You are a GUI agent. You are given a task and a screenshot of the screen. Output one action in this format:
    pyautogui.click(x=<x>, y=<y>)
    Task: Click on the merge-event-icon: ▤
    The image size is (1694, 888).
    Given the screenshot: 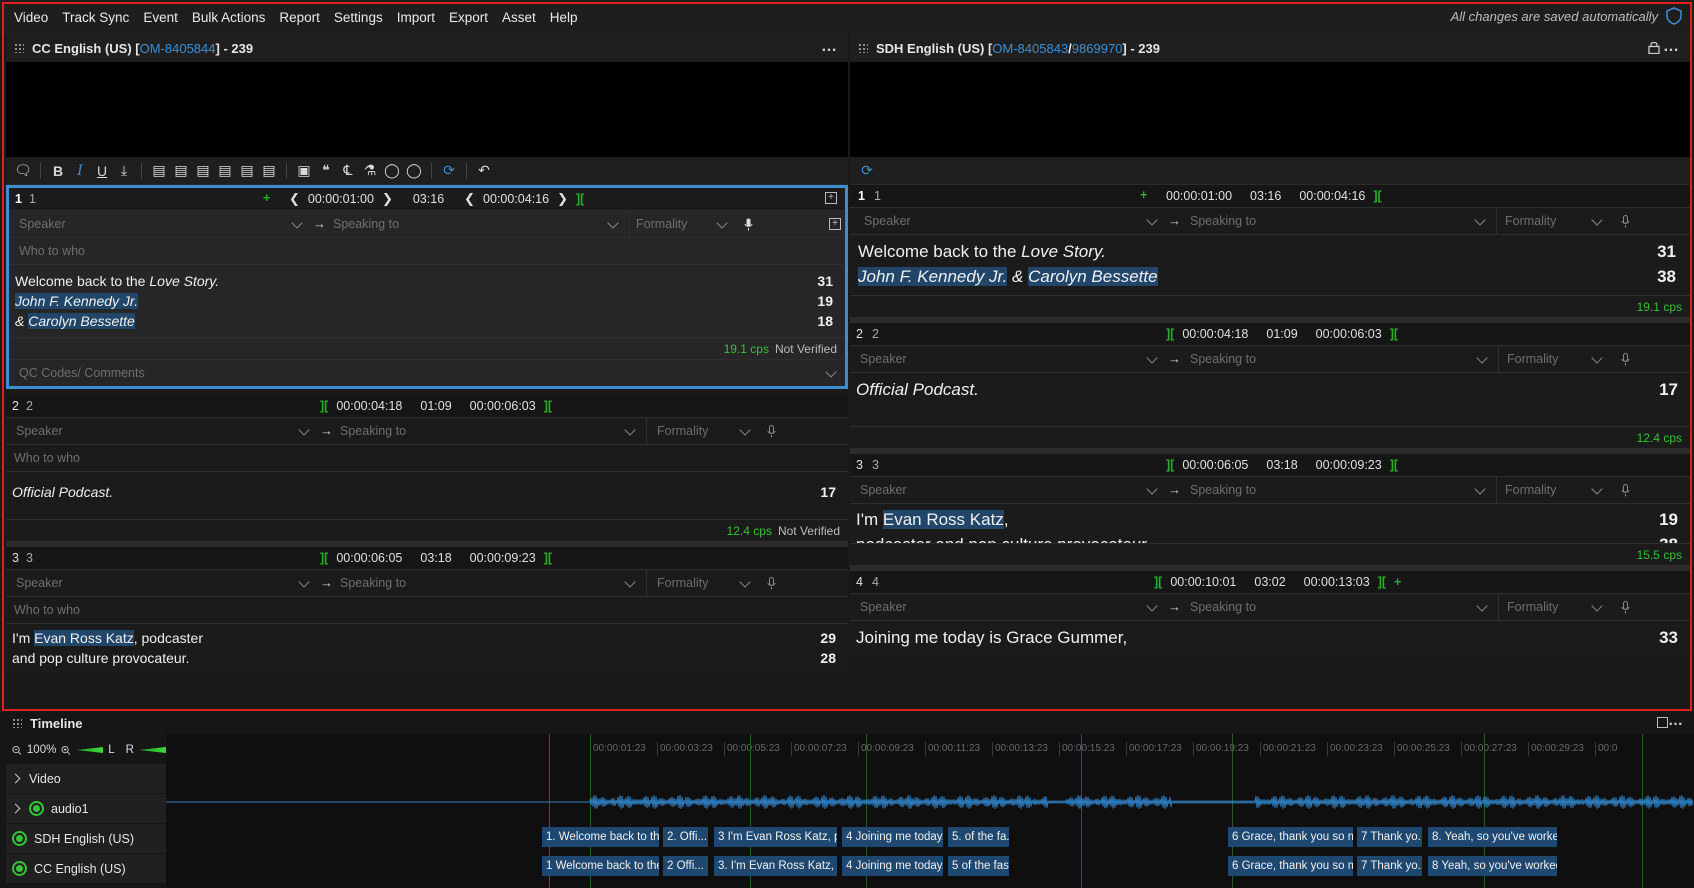 What is the action you would take?
    pyautogui.click(x=203, y=171)
    